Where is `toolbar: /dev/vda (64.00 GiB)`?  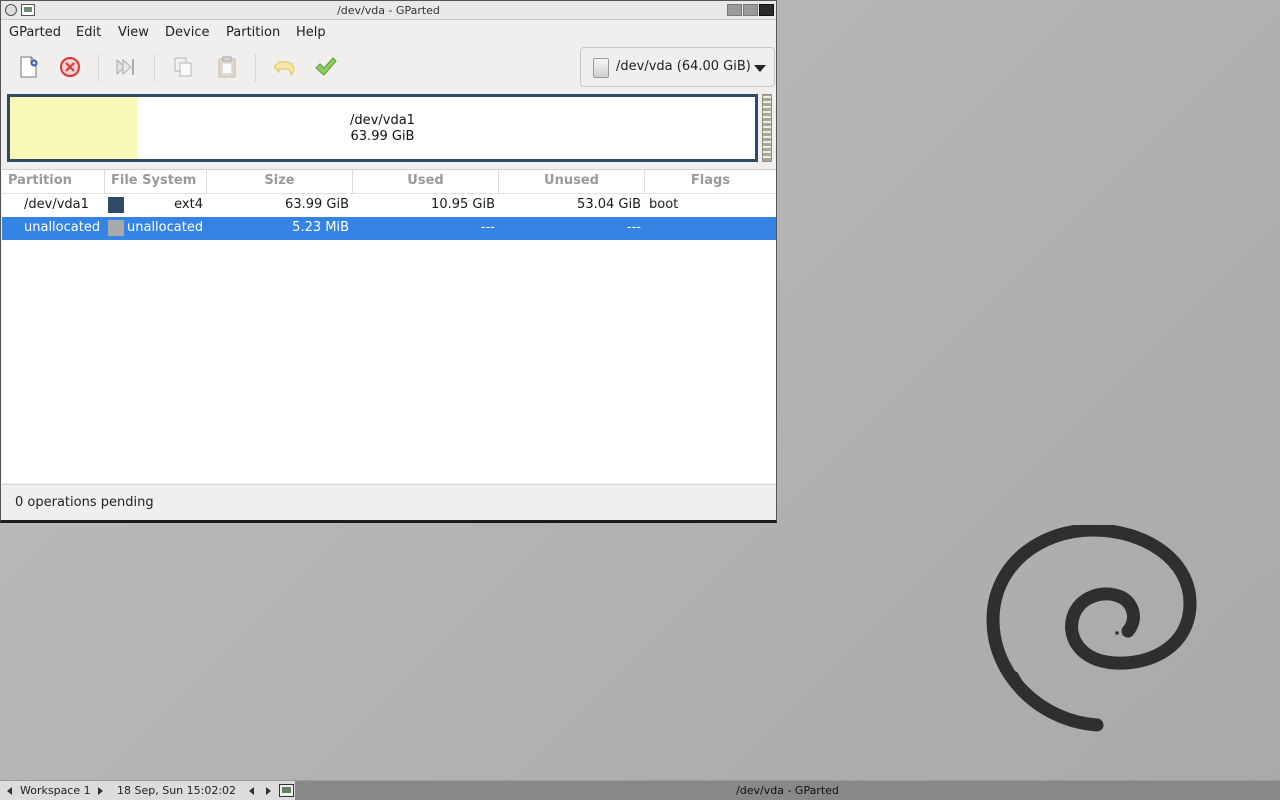
toolbar: /dev/vda (64.00 GiB) is located at coordinates (388, 68).